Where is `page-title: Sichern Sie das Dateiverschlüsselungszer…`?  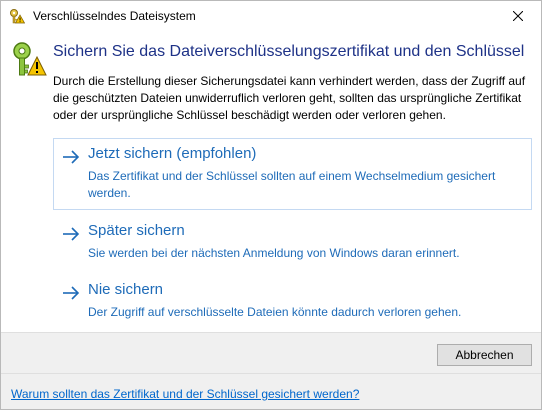
page-title: Sichern Sie das Dateiverschlüsselungszer… is located at coordinates (289, 51).